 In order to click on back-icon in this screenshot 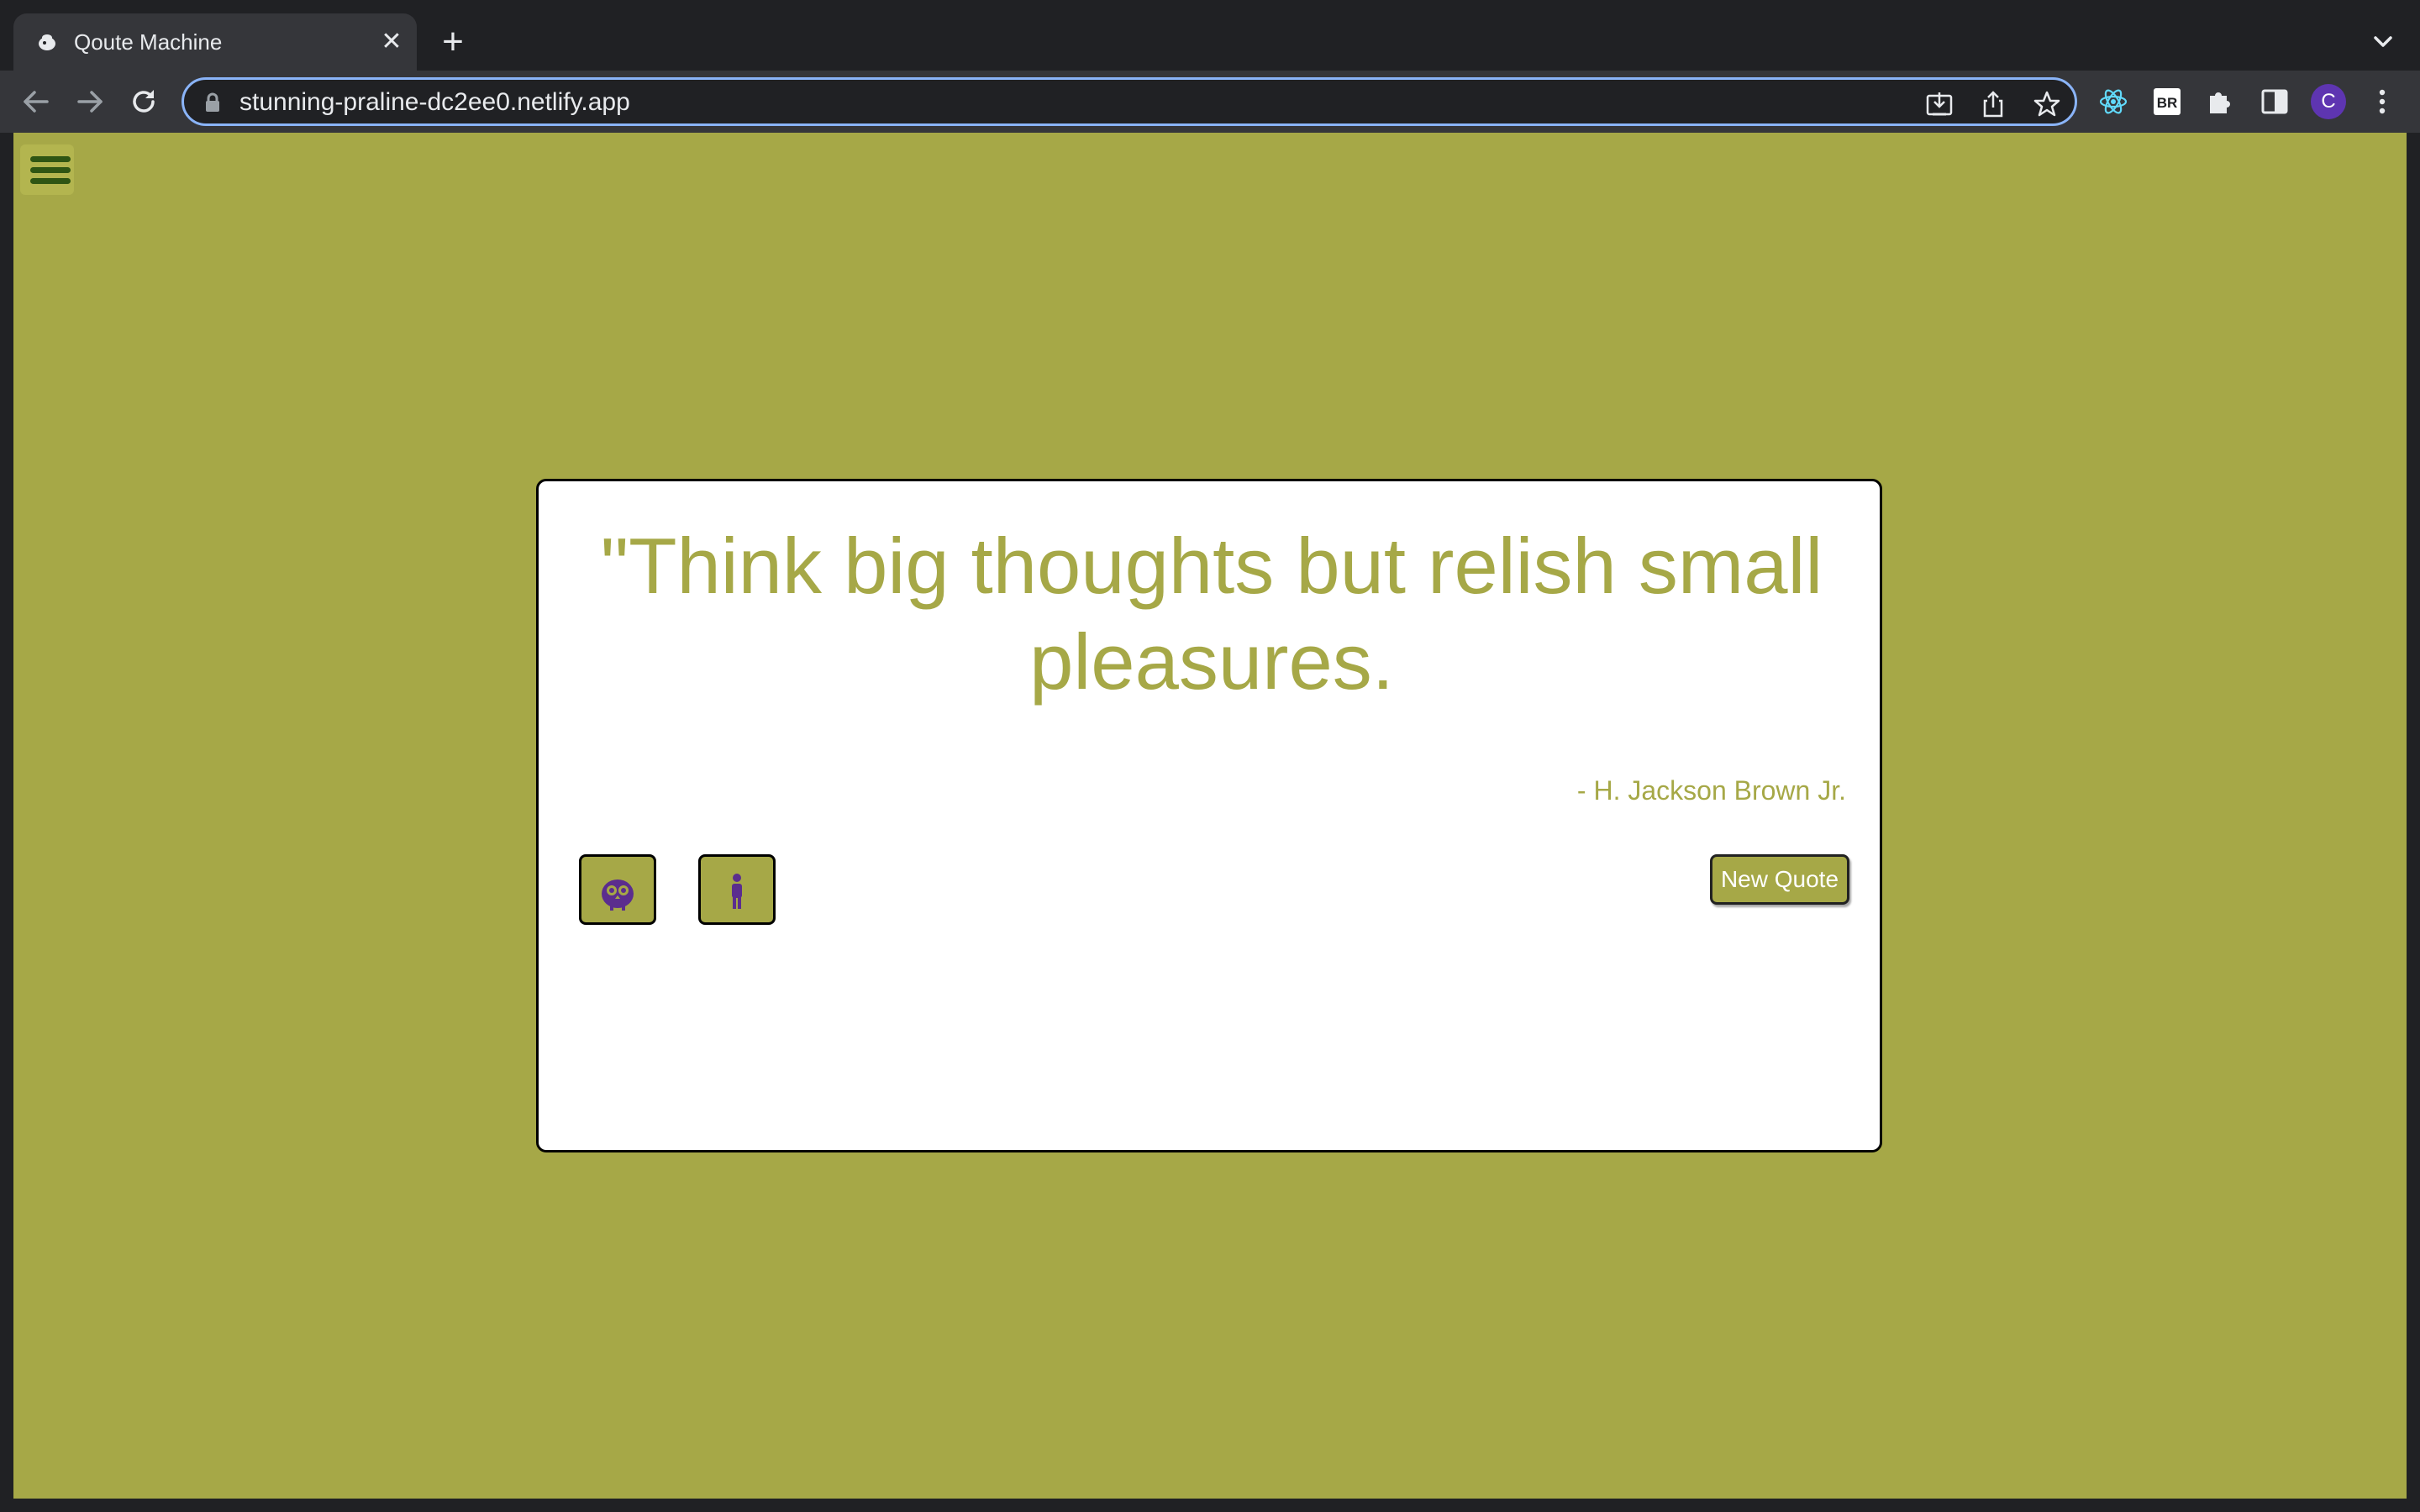, I will do `click(36, 101)`.